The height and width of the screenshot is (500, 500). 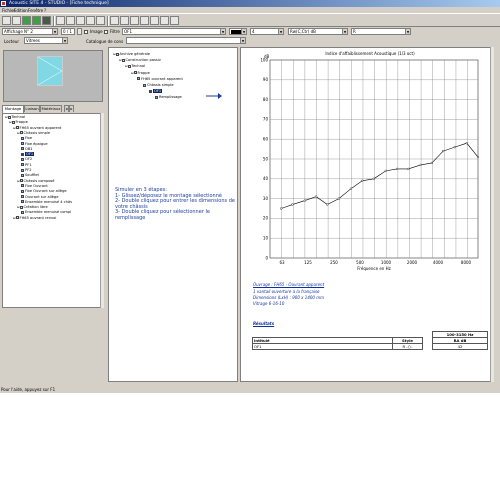 What do you see at coordinates (90, 20) in the screenshot?
I see `preview-icon` at bounding box center [90, 20].